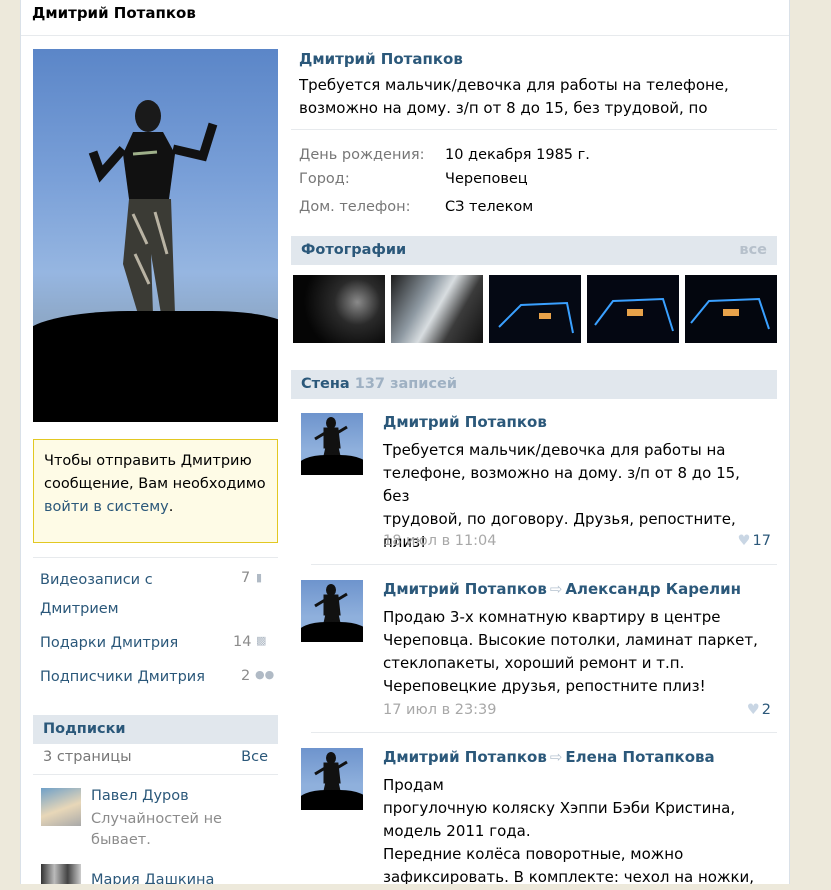 The image size is (831, 890). What do you see at coordinates (152, 878) in the screenshot?
I see `subscription-name: Мария Дашкина` at bounding box center [152, 878].